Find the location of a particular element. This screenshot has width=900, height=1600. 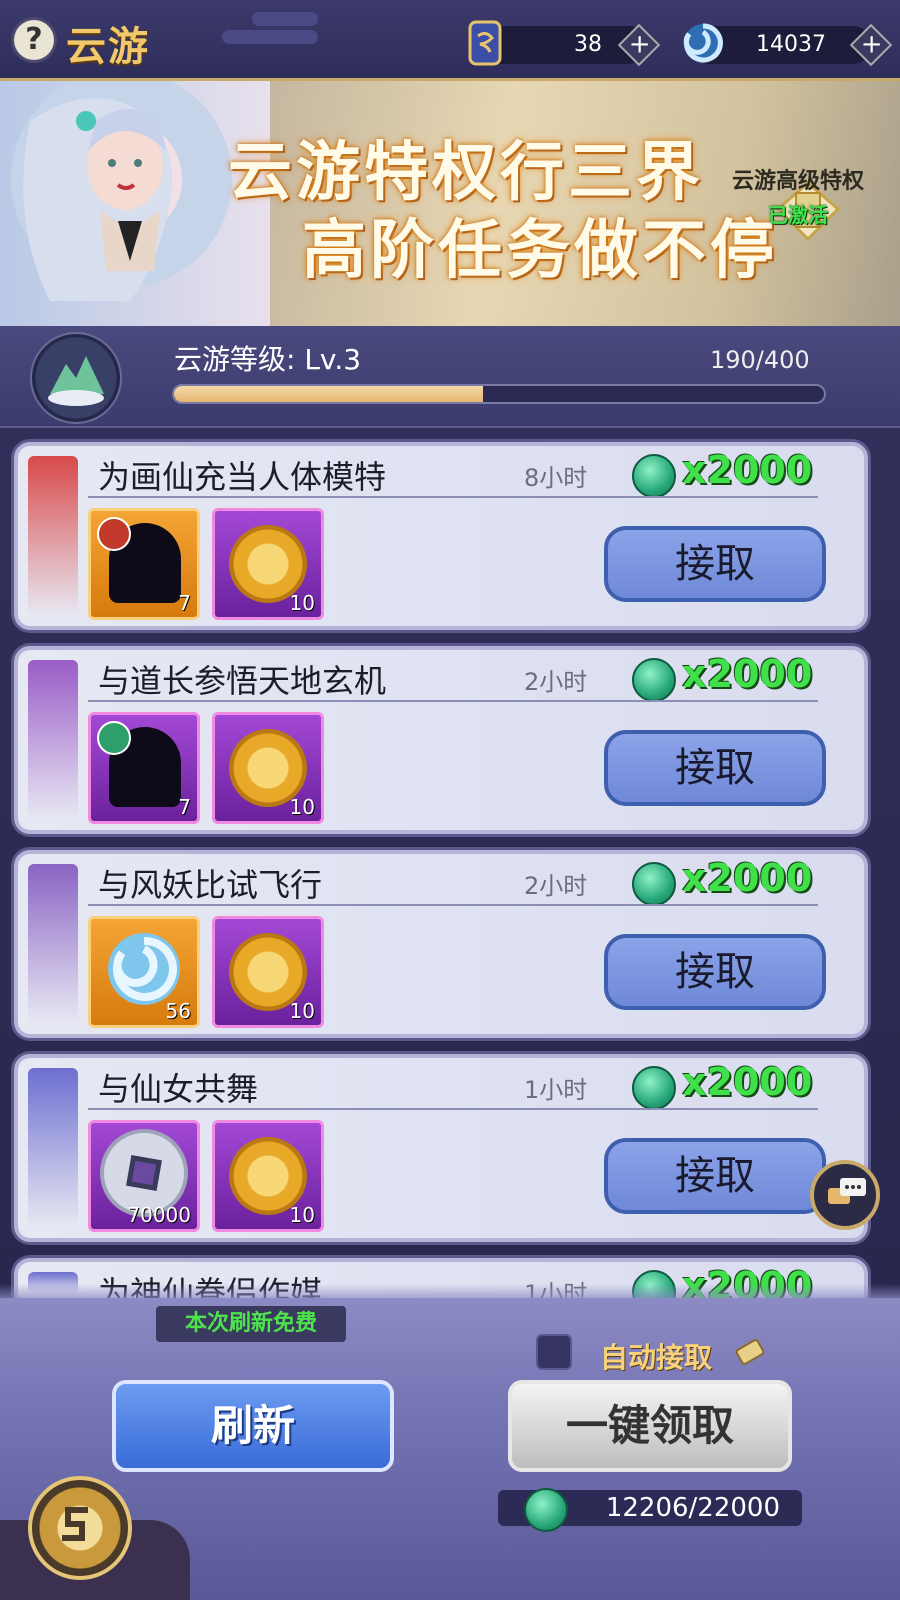

quest-card: 与仙女共舞 1小时 x2000 70000 10 接取 is located at coordinates (441, 1148).